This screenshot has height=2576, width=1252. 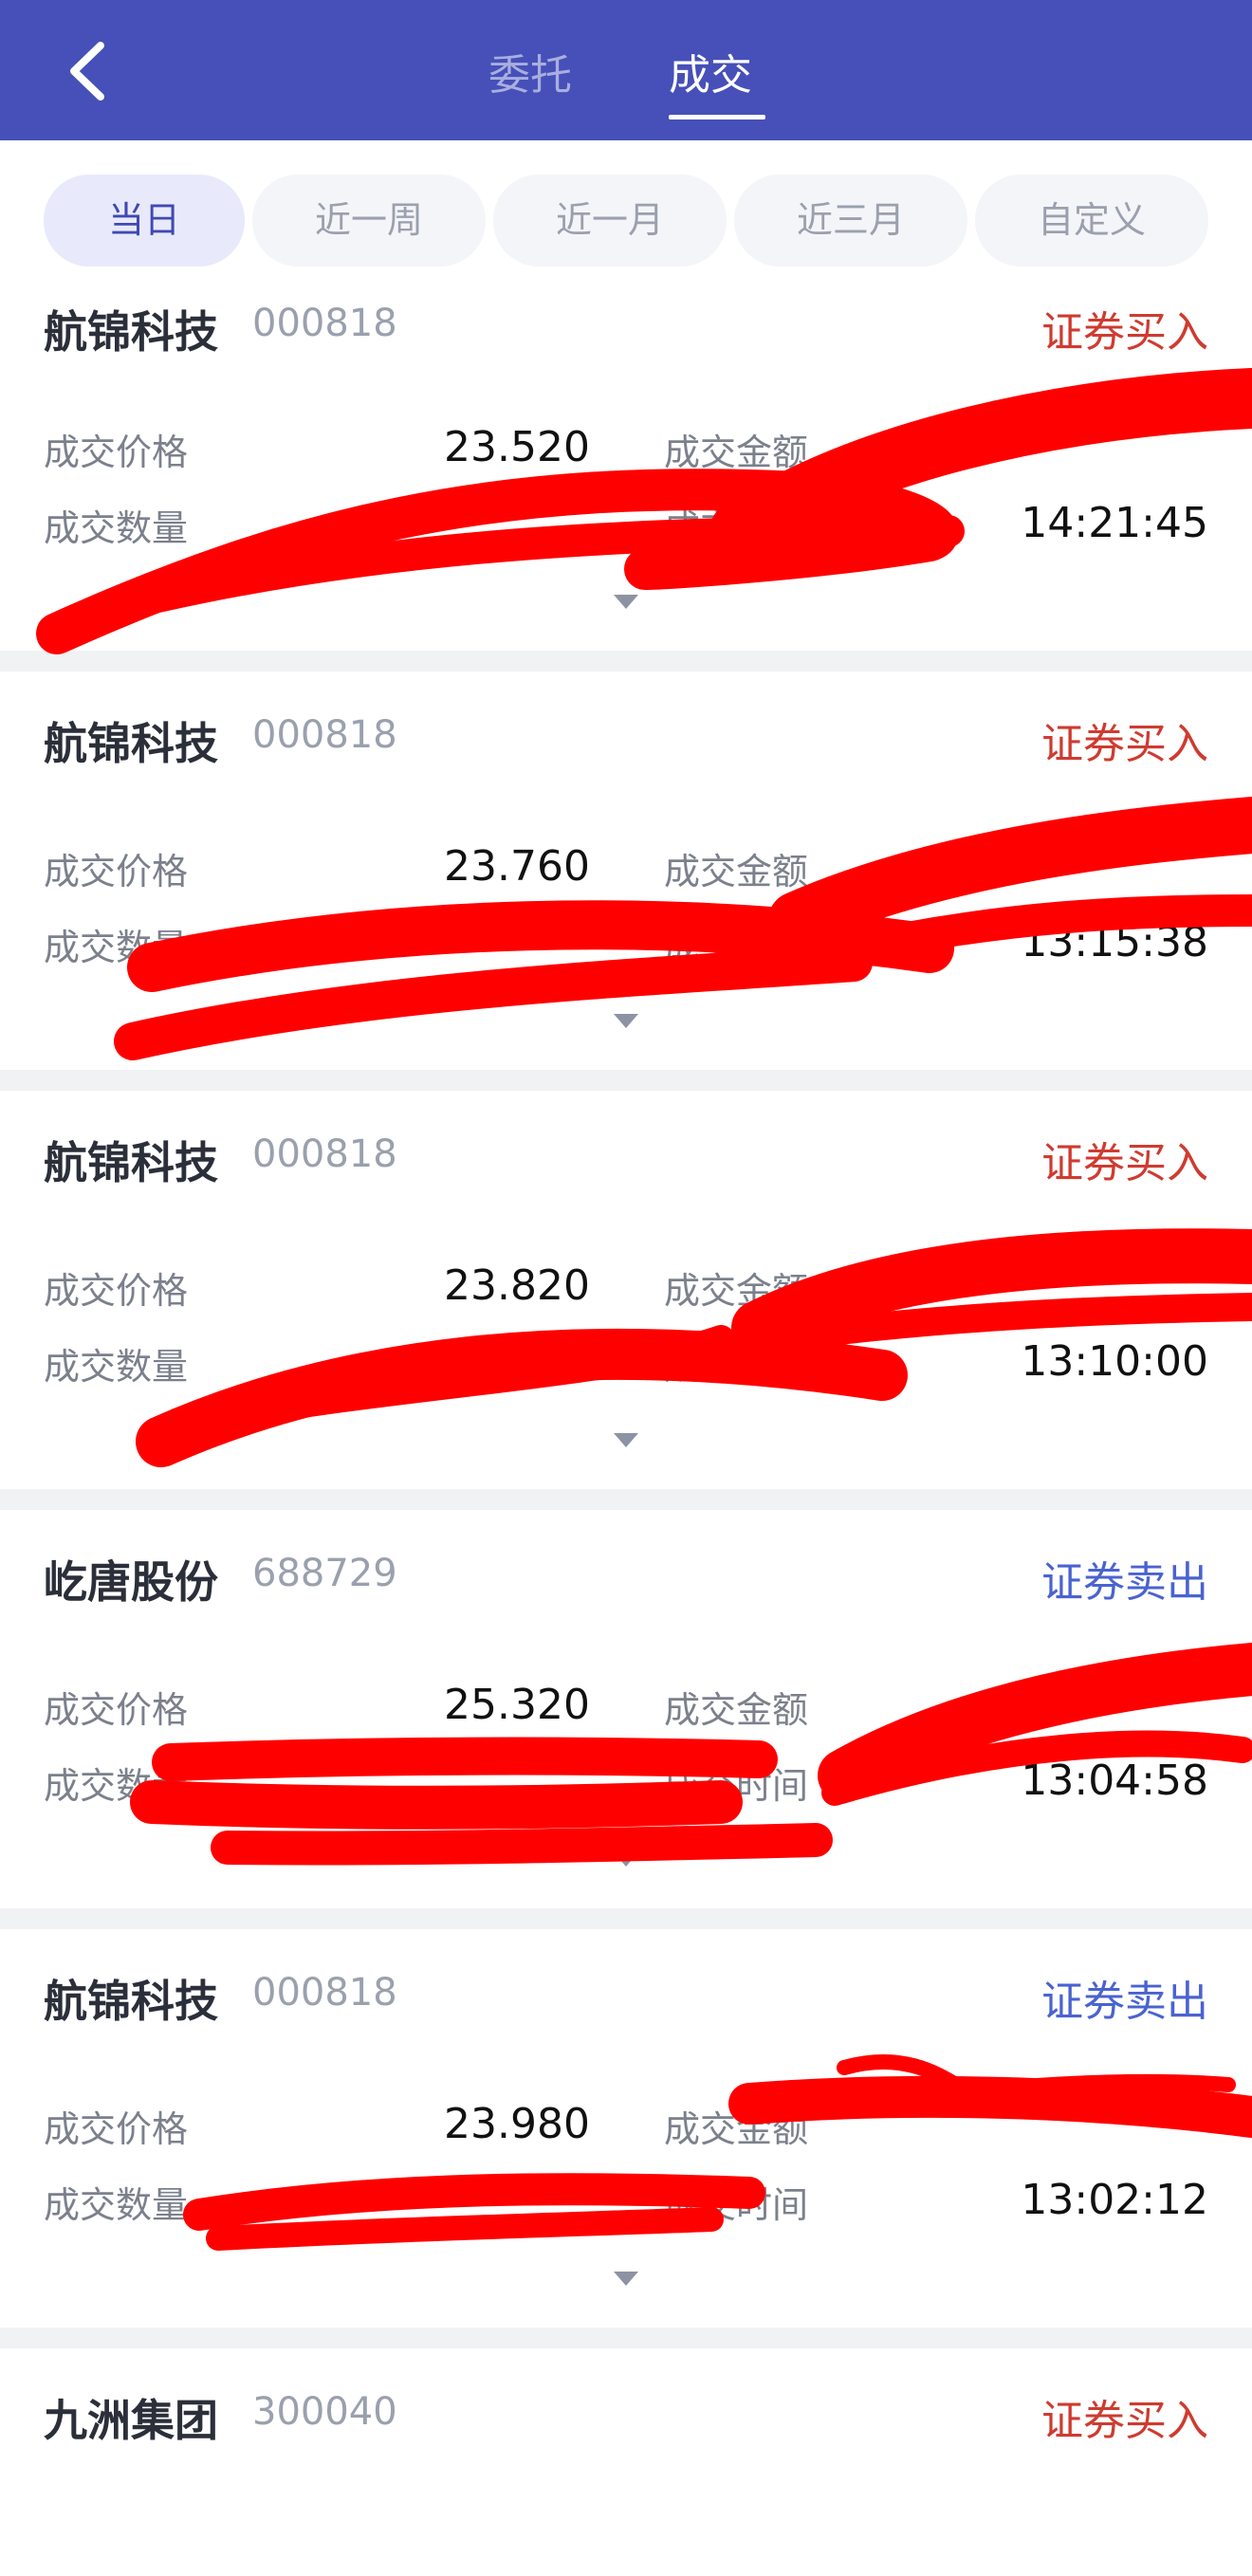 What do you see at coordinates (517, 1705) in the screenshot?
I see `price-value: 25.320` at bounding box center [517, 1705].